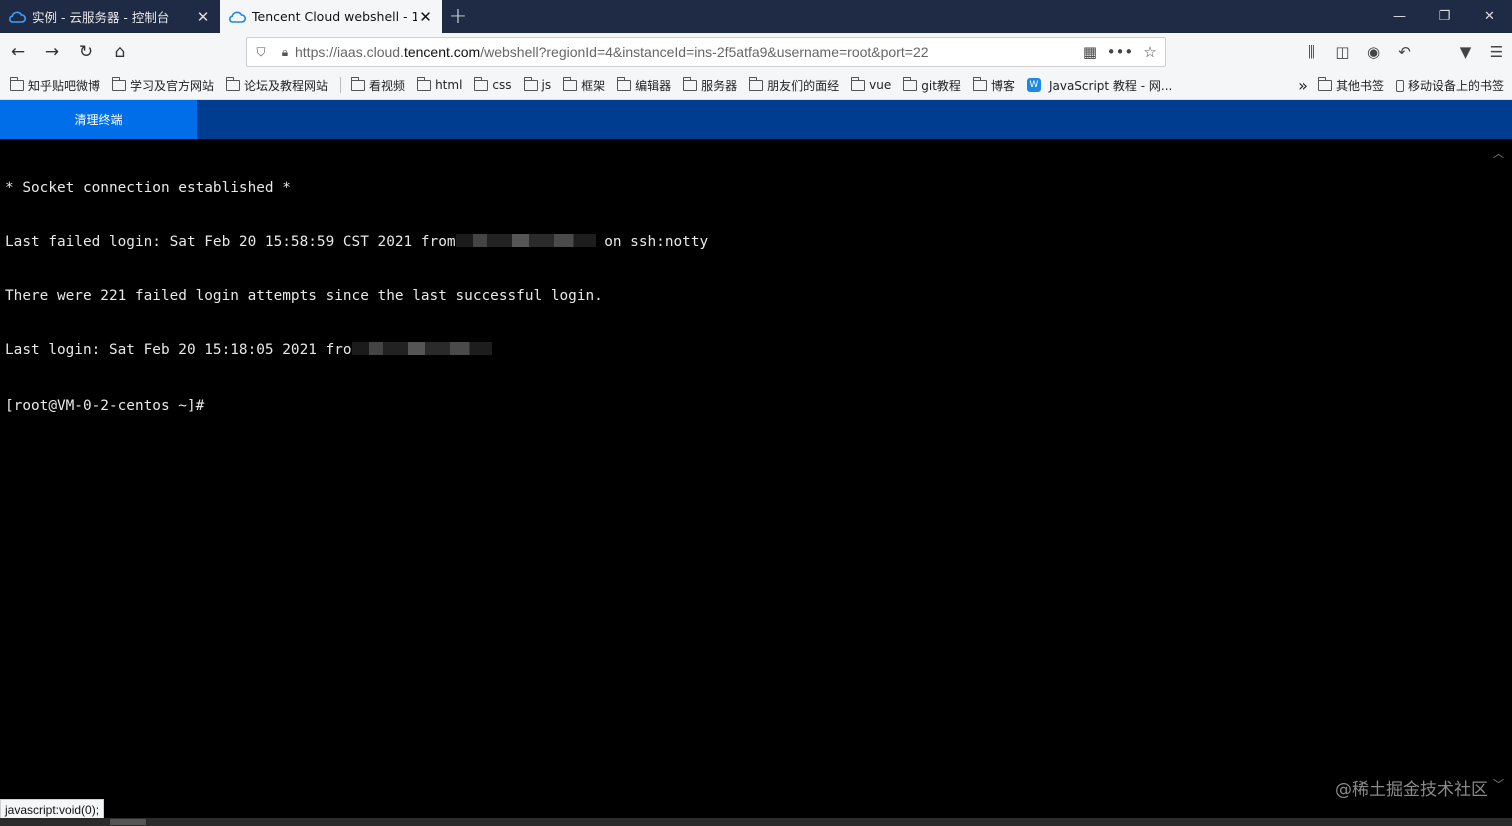  Describe the element at coordinates (439, 84) in the screenshot. I see `bookmark-folder: html` at that location.